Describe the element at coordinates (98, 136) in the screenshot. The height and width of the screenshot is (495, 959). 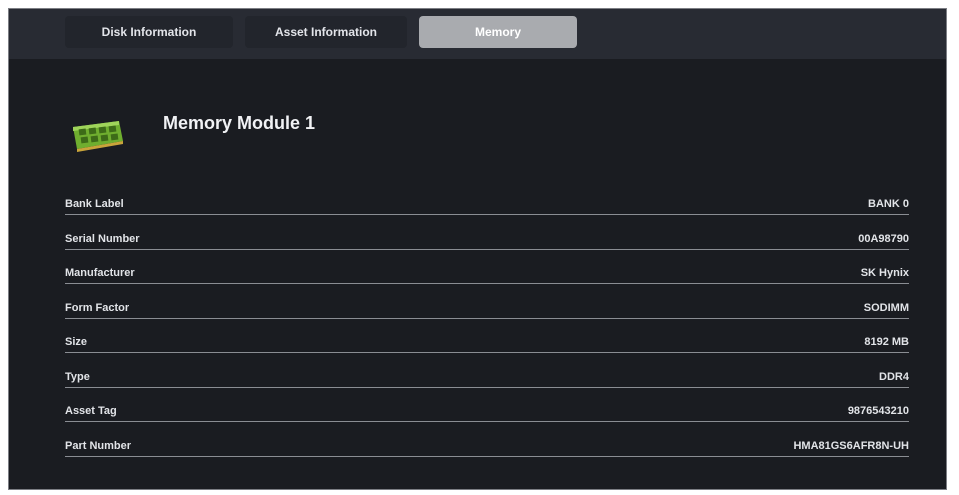
I see `ram-module-icon` at that location.